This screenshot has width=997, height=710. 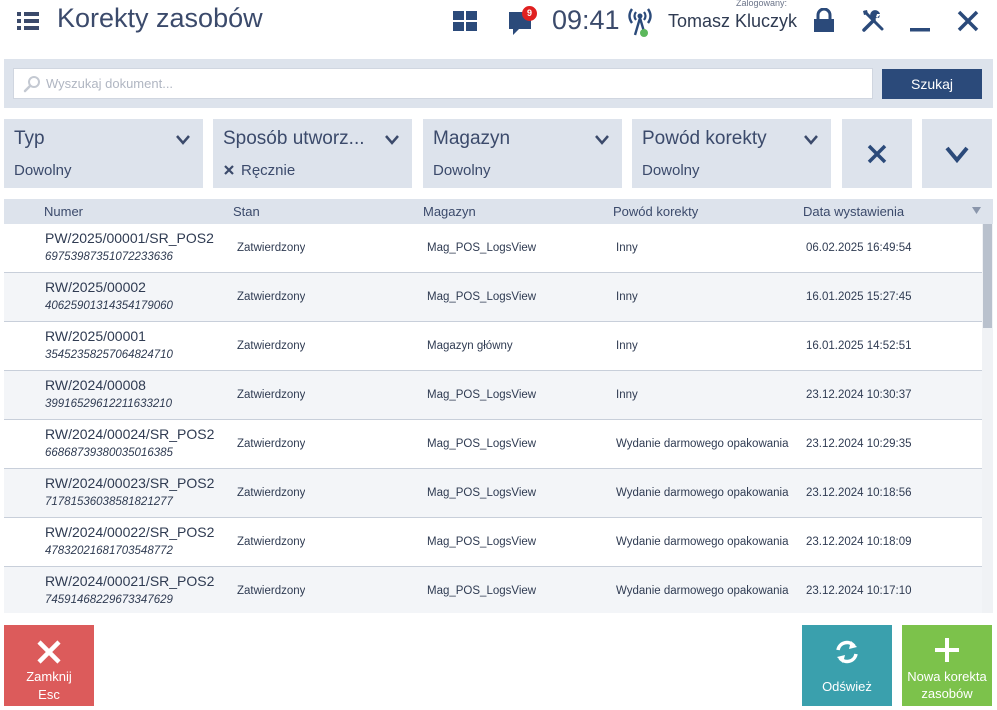 What do you see at coordinates (847, 652) in the screenshot?
I see `refresh-icon` at bounding box center [847, 652].